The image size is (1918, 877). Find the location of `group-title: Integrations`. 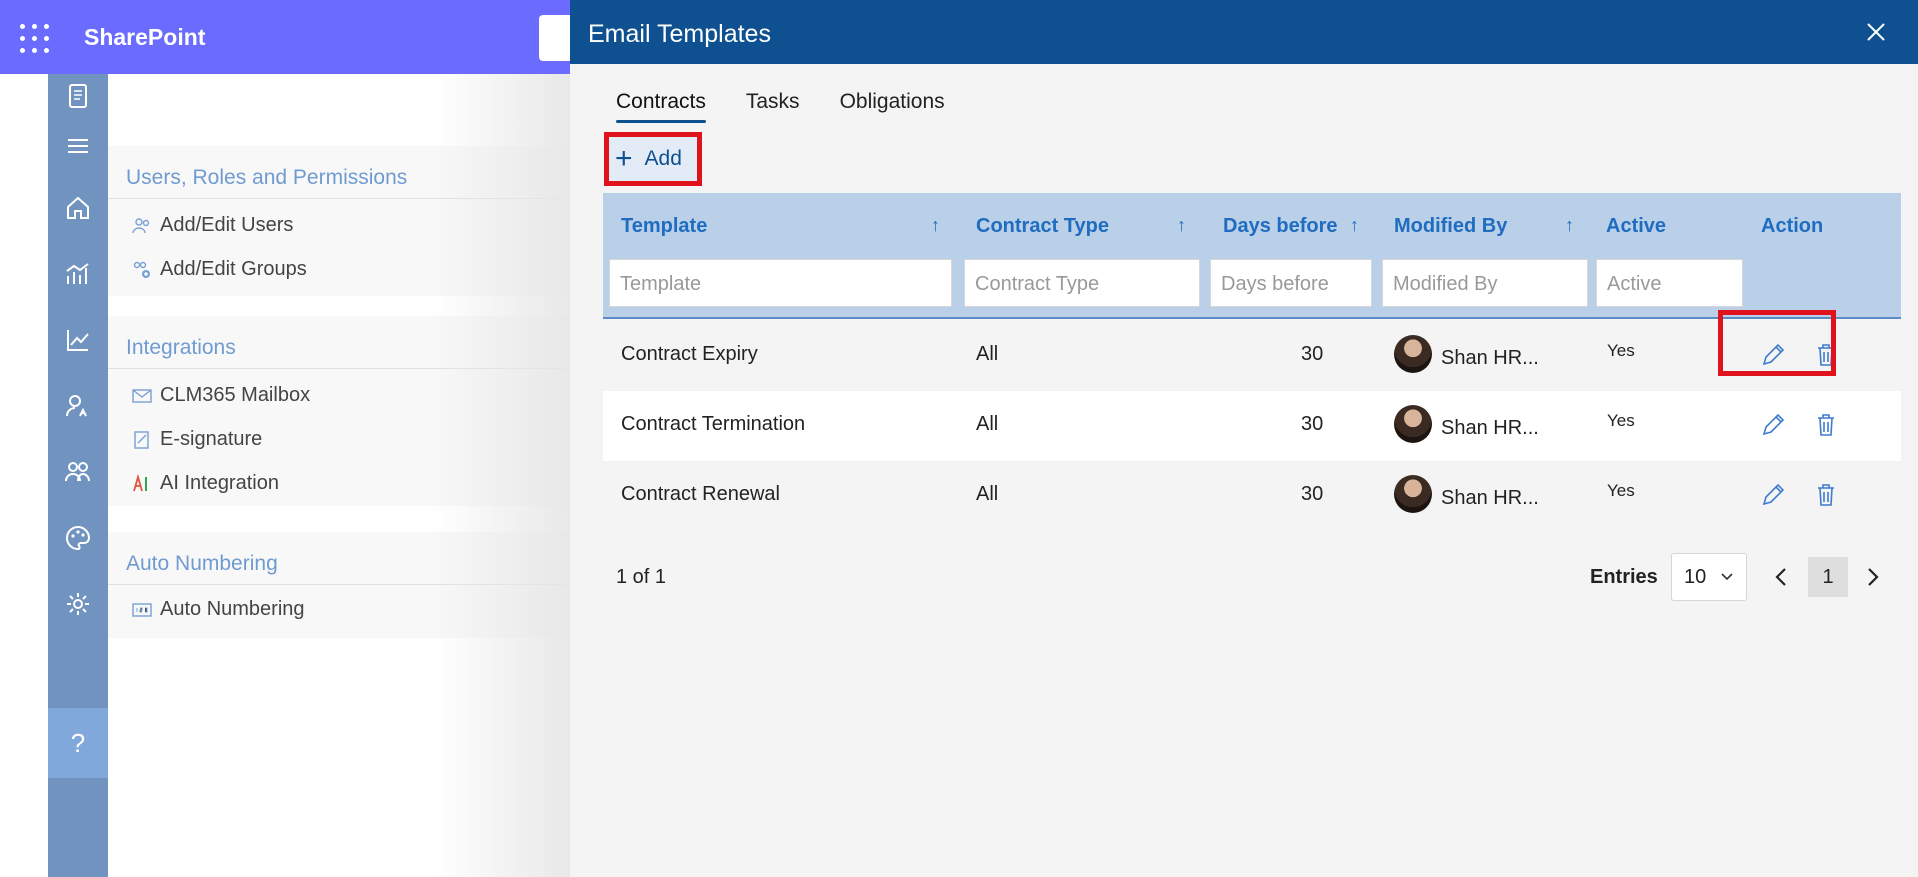

group-title: Integrations is located at coordinates (181, 347).